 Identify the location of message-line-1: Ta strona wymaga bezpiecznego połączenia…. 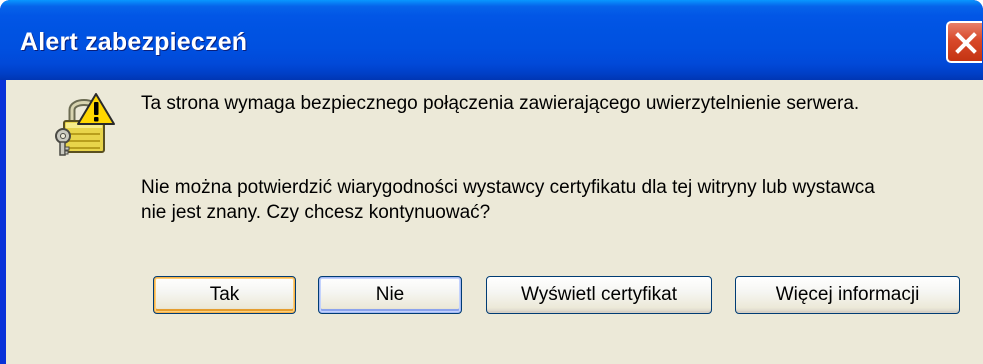
(500, 103).